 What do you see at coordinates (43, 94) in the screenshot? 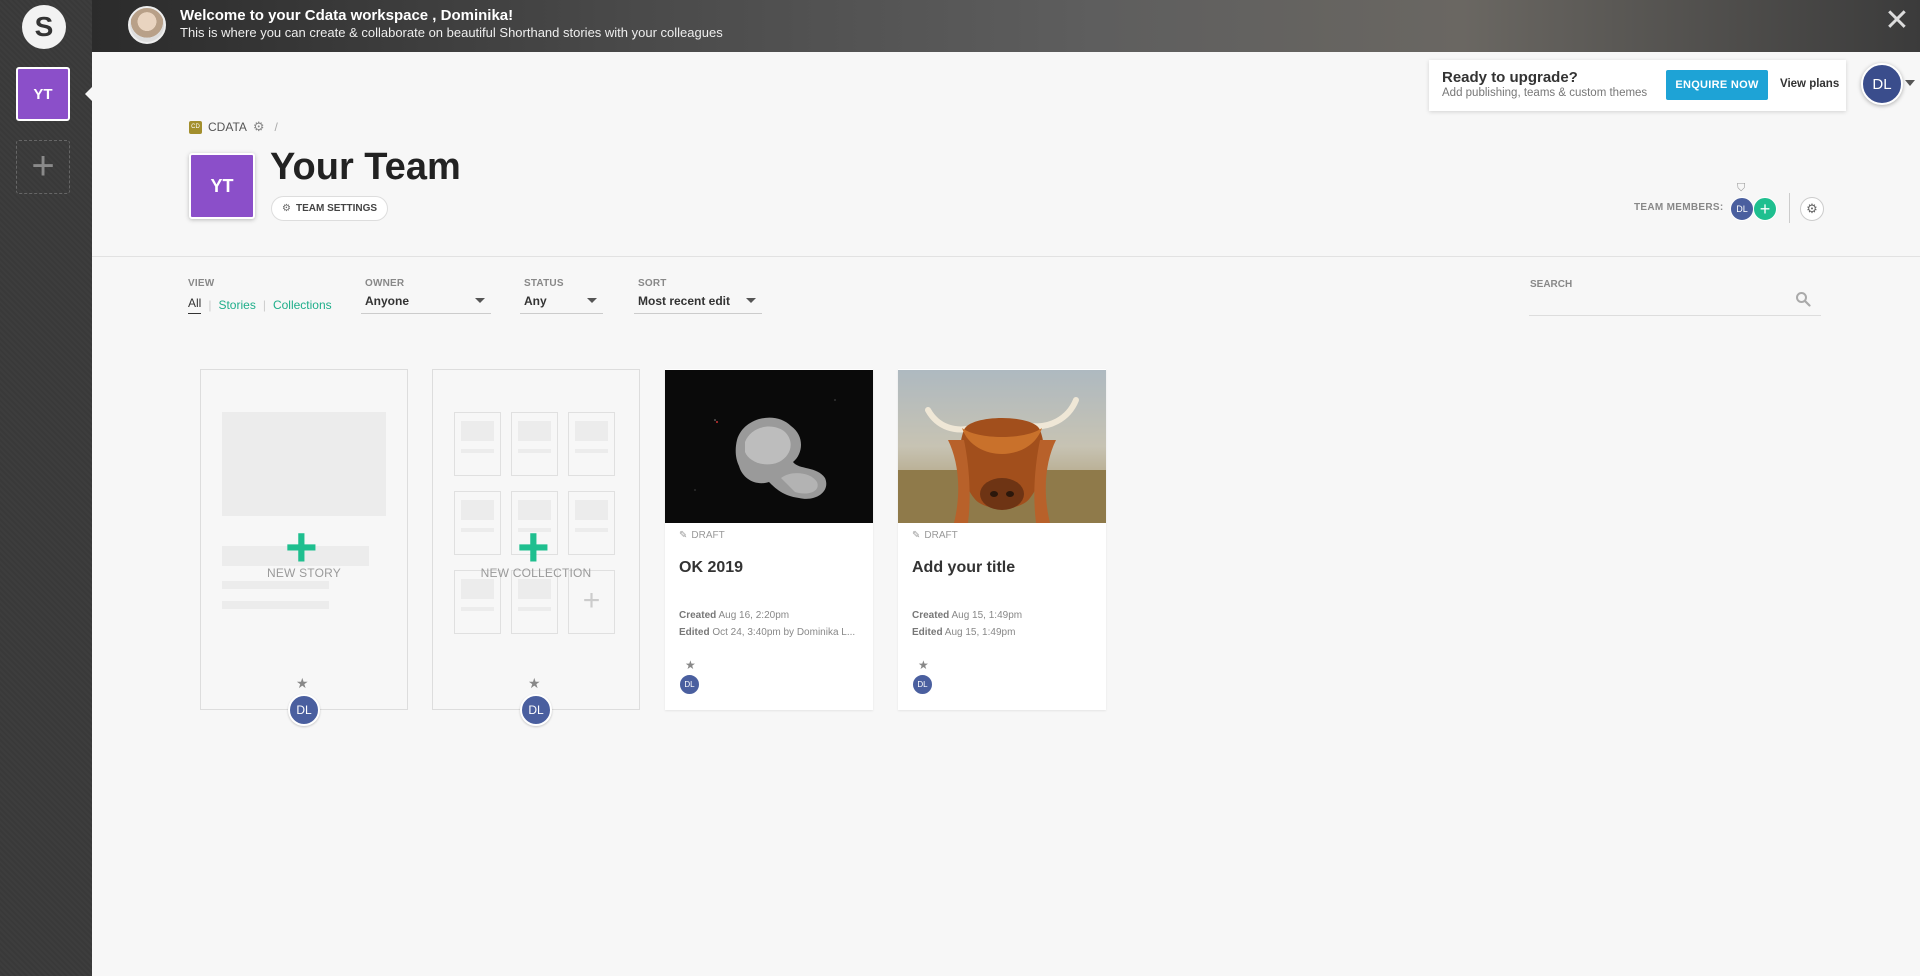
I see `rail-team-tile: YT` at bounding box center [43, 94].